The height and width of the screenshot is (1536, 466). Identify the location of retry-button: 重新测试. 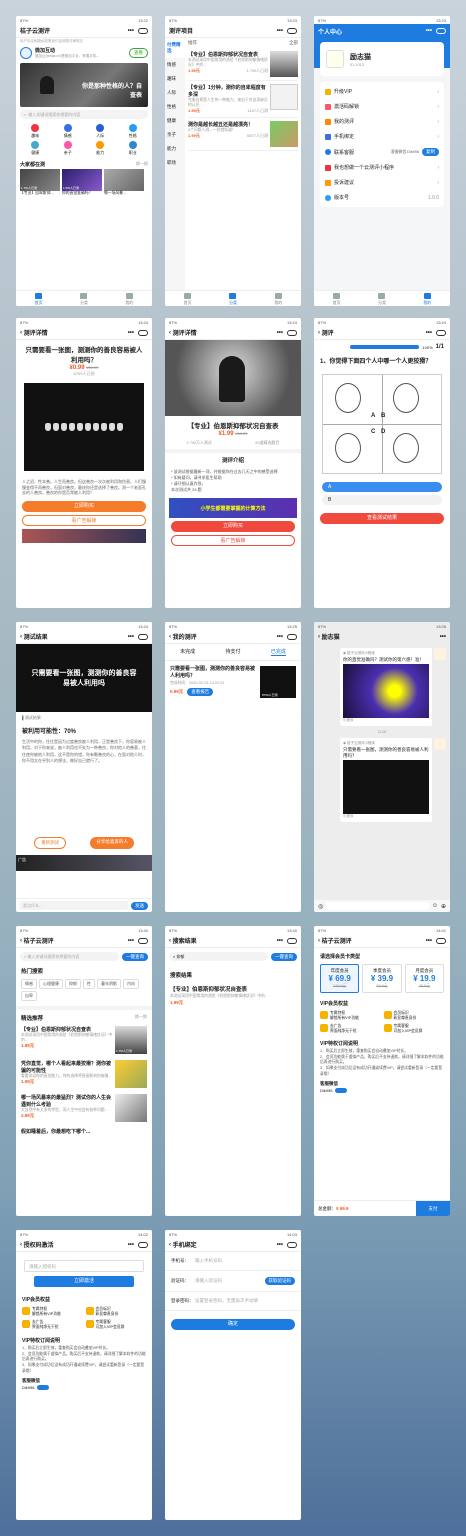
(50, 843).